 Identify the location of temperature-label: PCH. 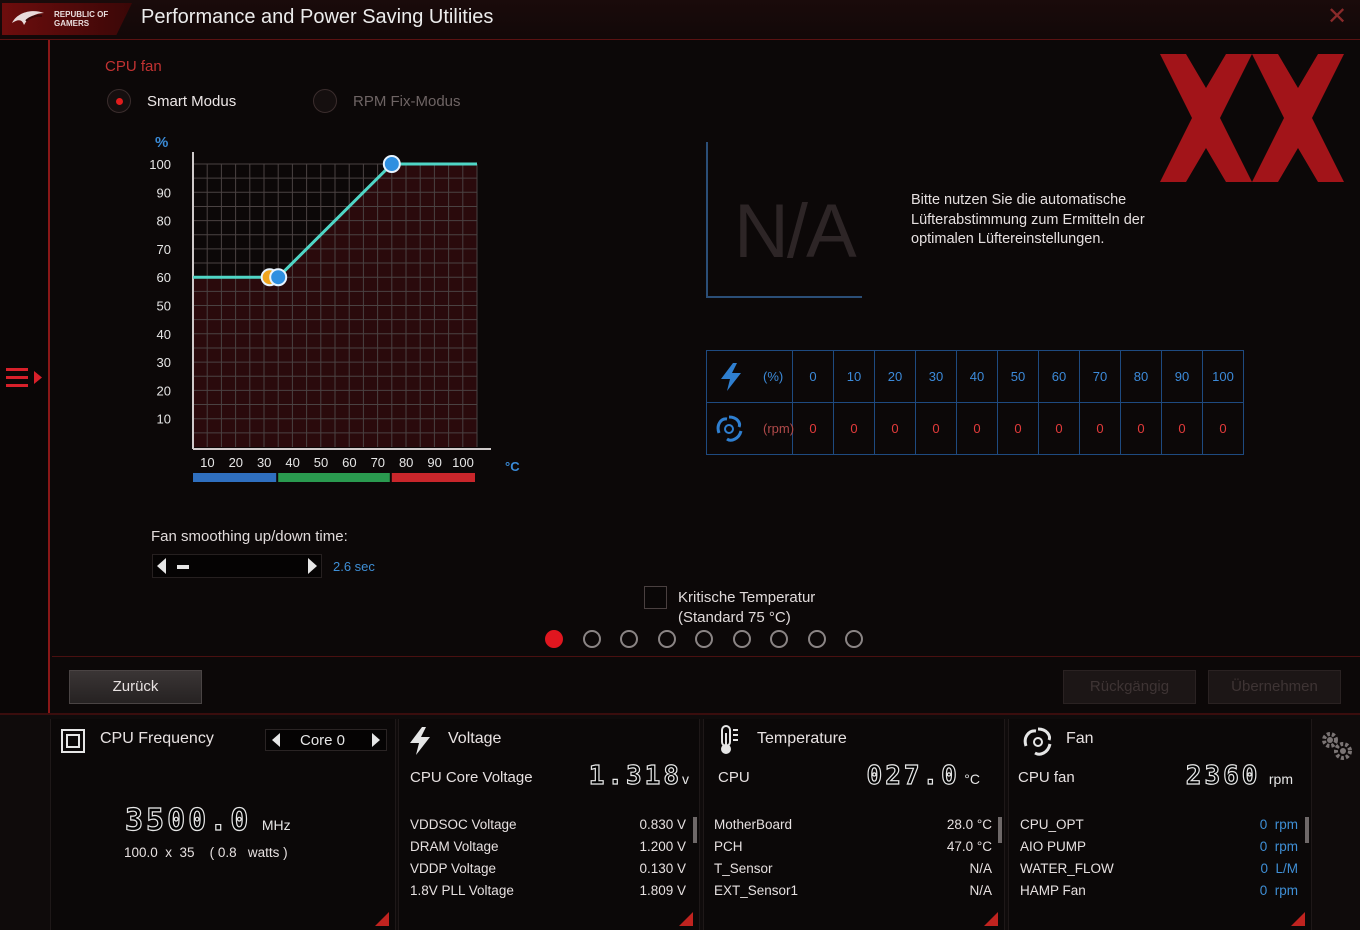
(728, 846).